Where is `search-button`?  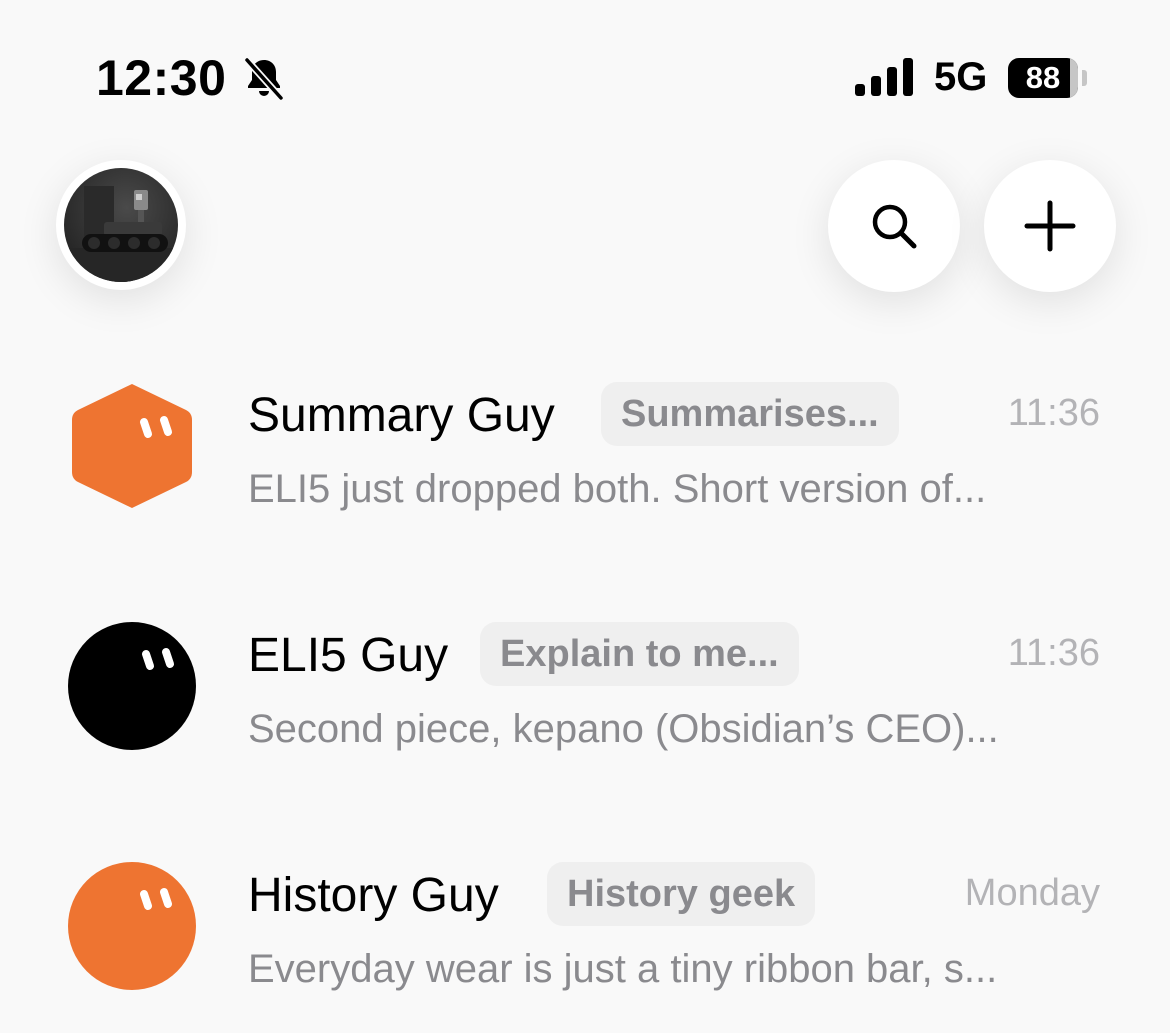
search-button is located at coordinates (894, 226).